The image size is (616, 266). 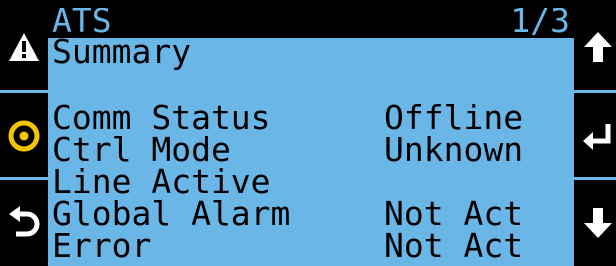 I want to click on back-button, so click(x=24, y=223).